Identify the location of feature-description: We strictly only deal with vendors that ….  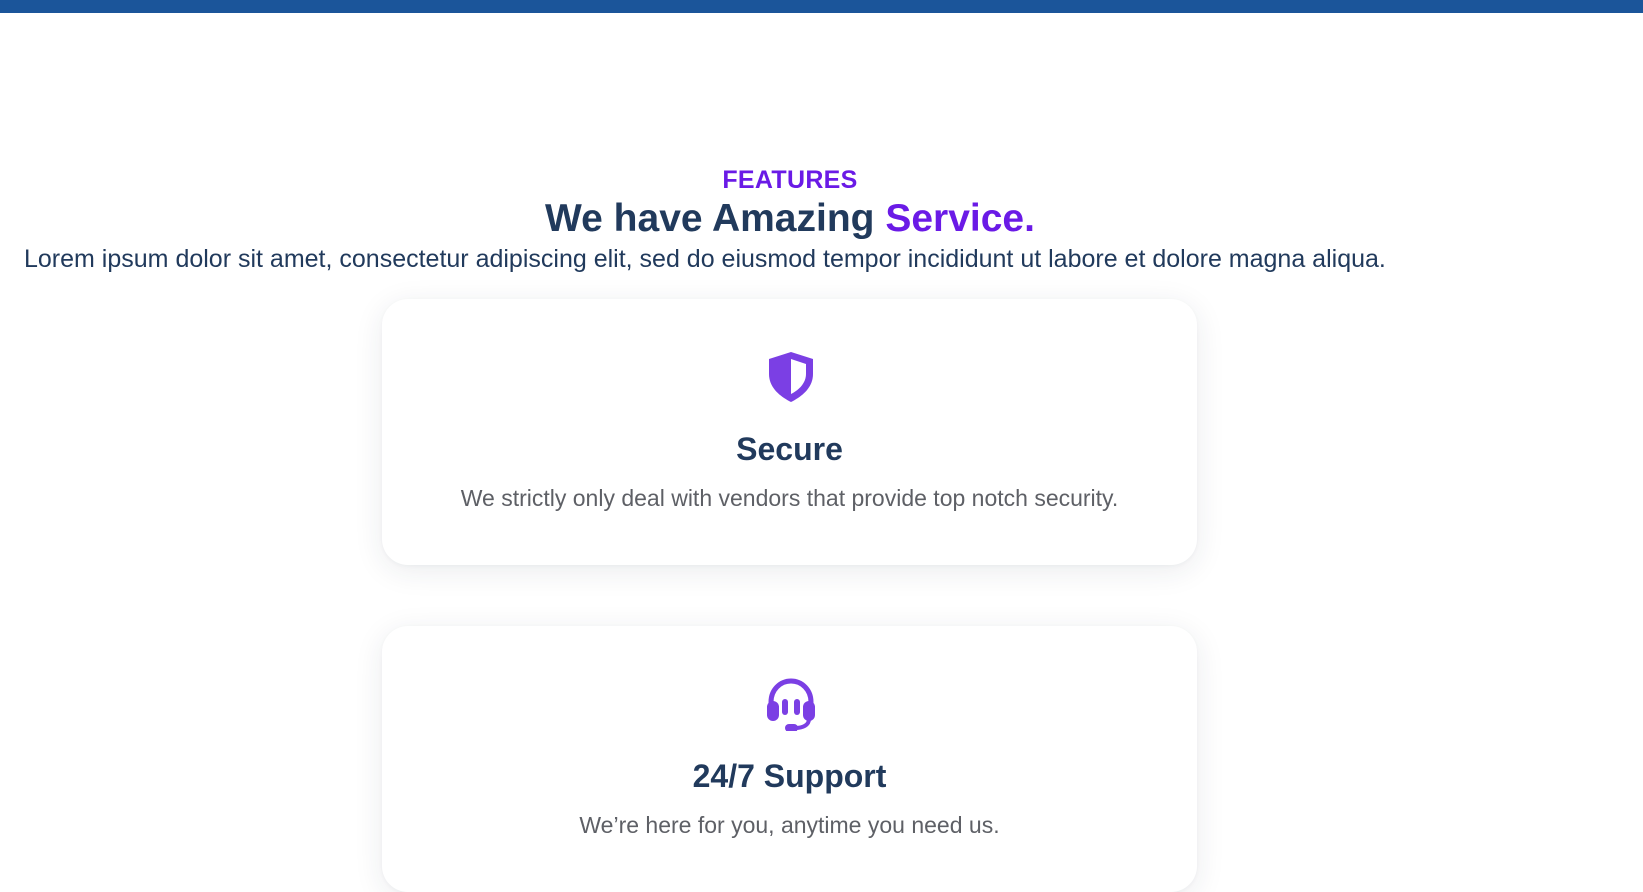
(789, 498).